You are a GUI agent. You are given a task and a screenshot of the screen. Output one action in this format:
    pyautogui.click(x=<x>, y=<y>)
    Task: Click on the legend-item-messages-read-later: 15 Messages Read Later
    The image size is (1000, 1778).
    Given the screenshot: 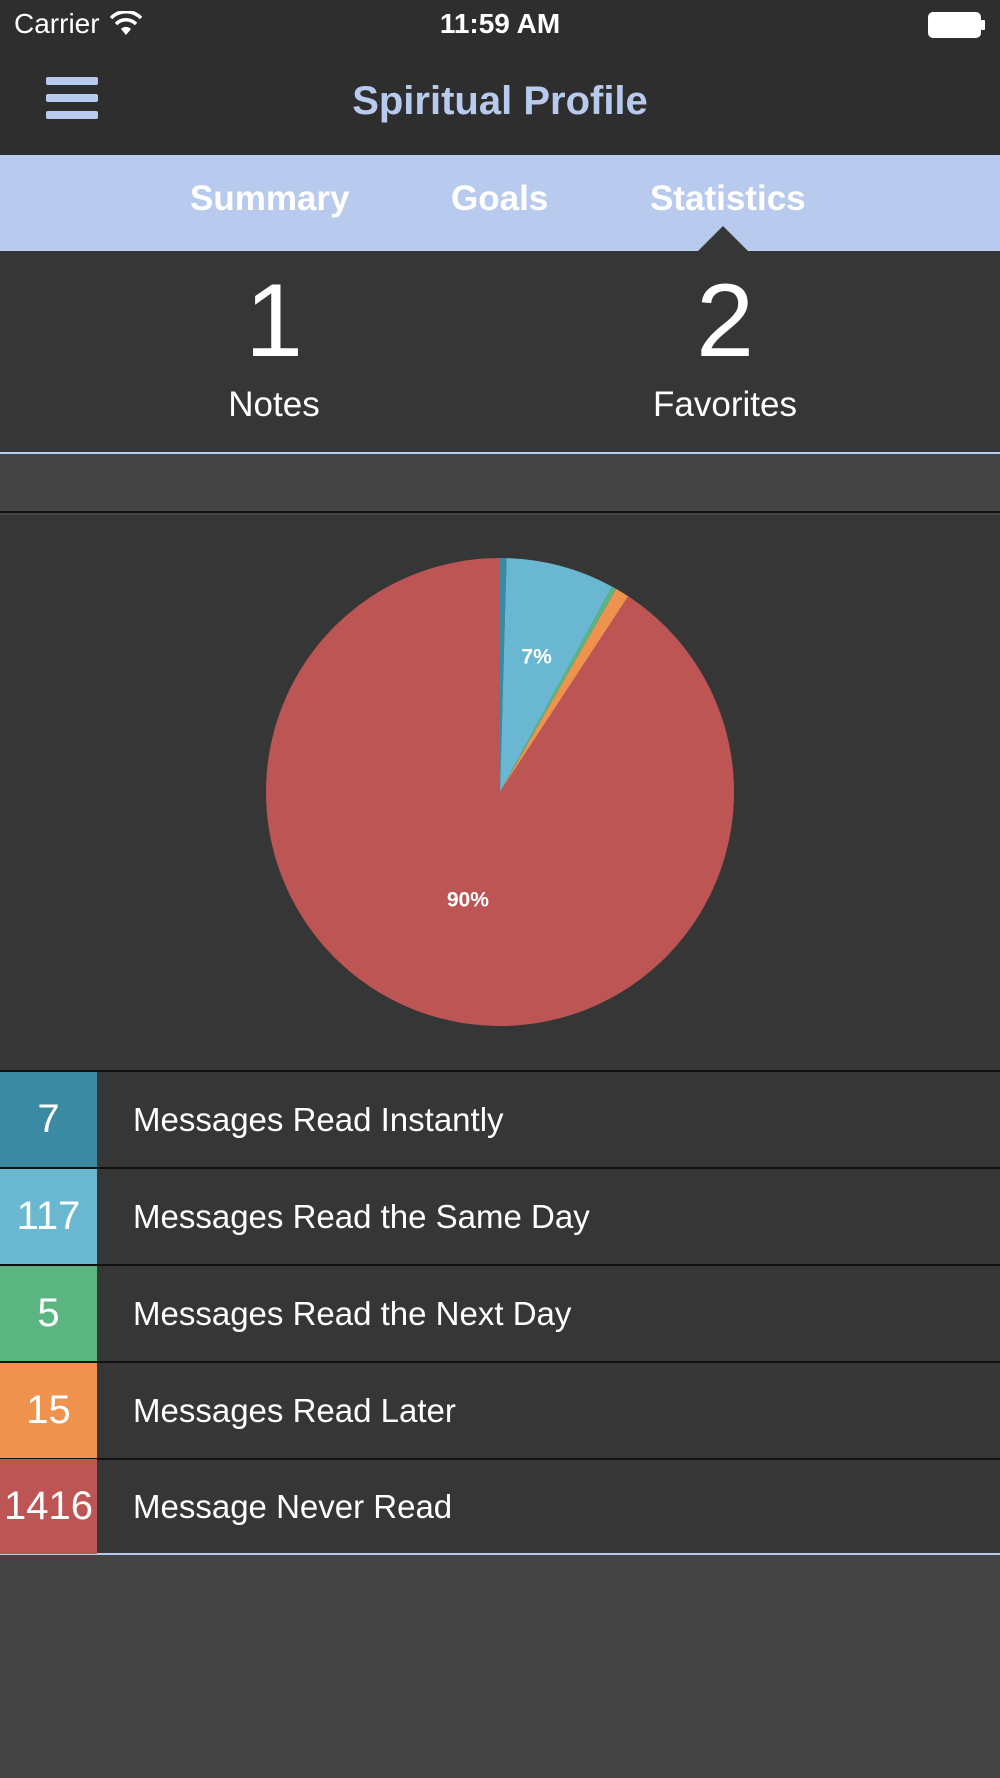 What is the action you would take?
    pyautogui.click(x=500, y=1409)
    